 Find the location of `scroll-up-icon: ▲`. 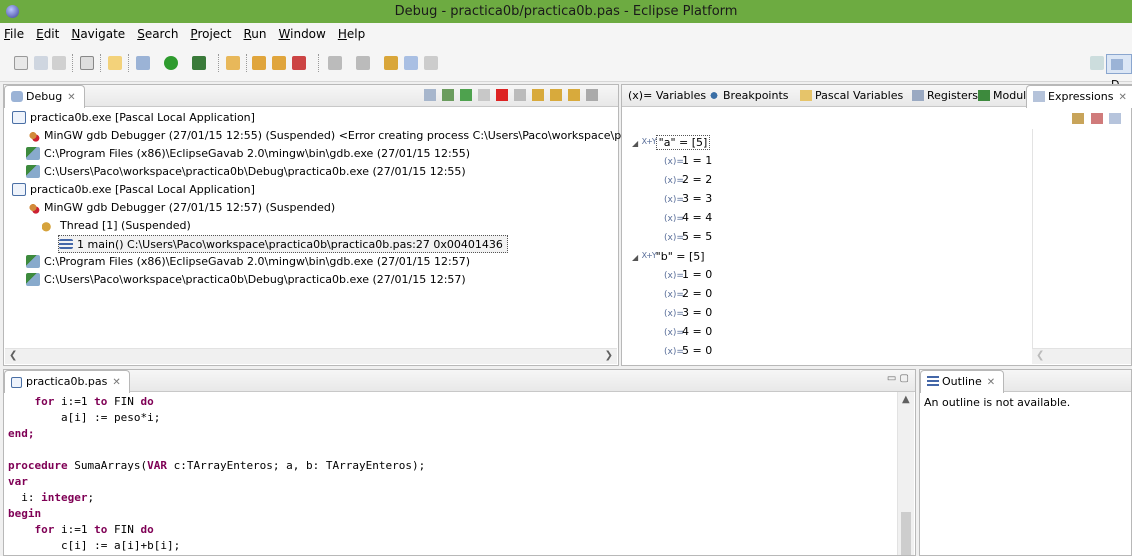

scroll-up-icon: ▲ is located at coordinates (906, 399).